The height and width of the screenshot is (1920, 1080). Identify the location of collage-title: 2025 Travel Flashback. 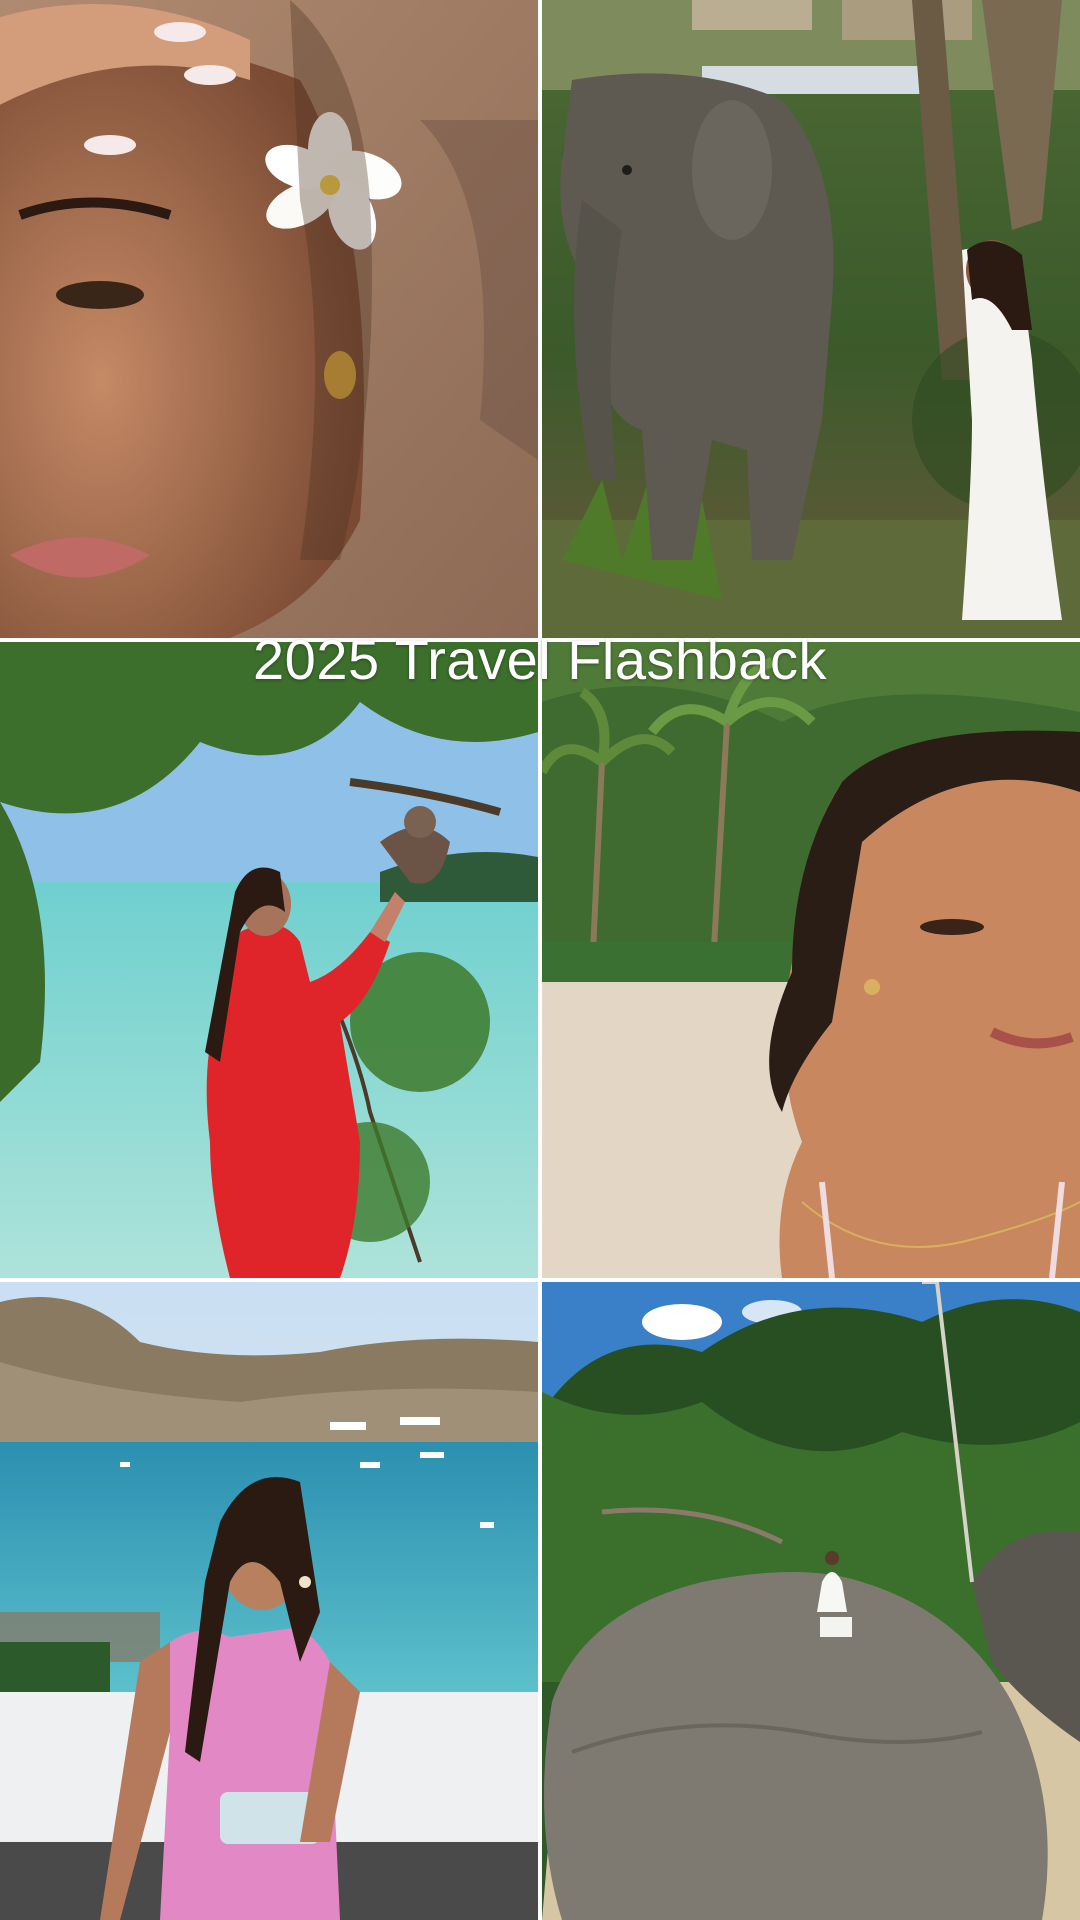
(540, 659).